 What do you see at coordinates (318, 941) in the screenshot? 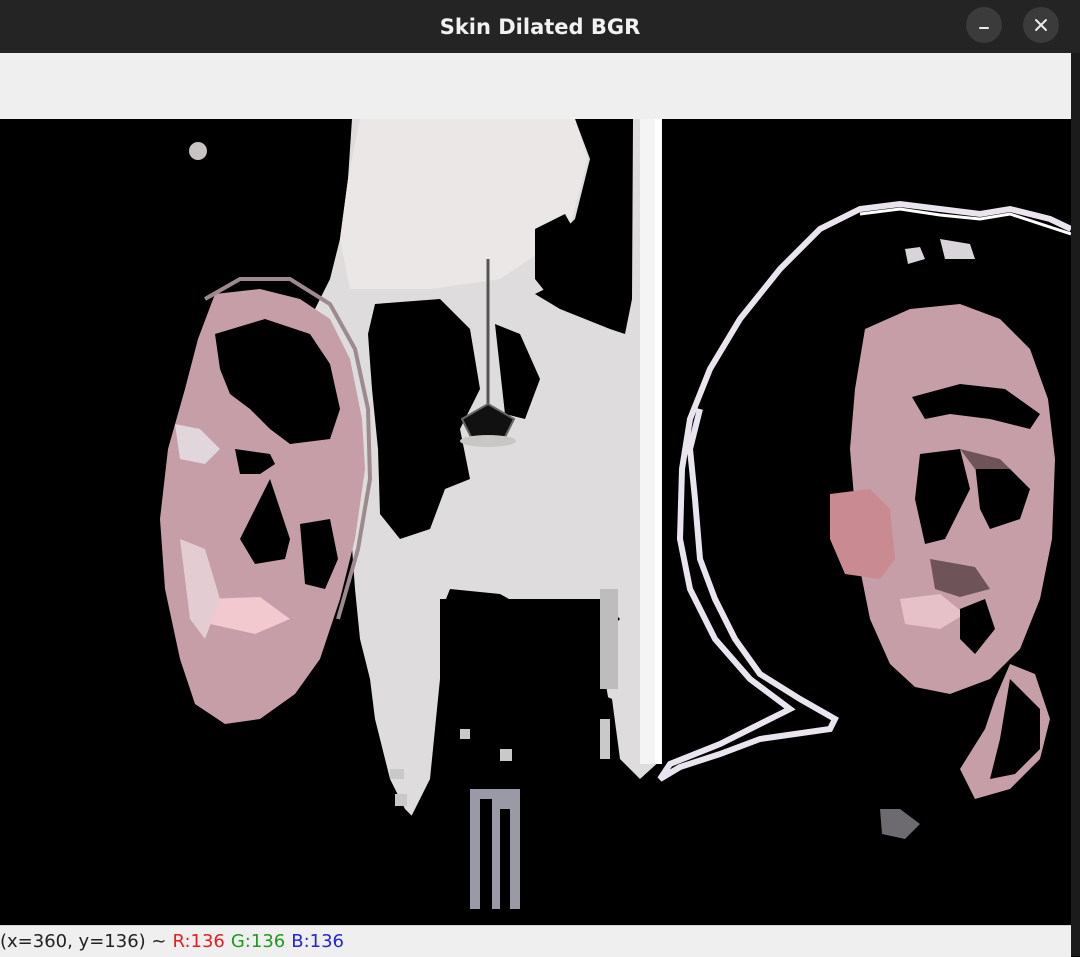
I see `blue-value: B:136` at bounding box center [318, 941].